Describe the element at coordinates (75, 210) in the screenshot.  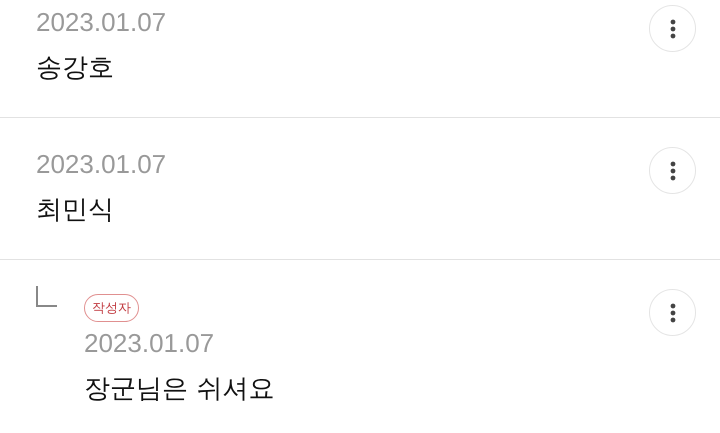
I see `comment-text: 최민식` at that location.